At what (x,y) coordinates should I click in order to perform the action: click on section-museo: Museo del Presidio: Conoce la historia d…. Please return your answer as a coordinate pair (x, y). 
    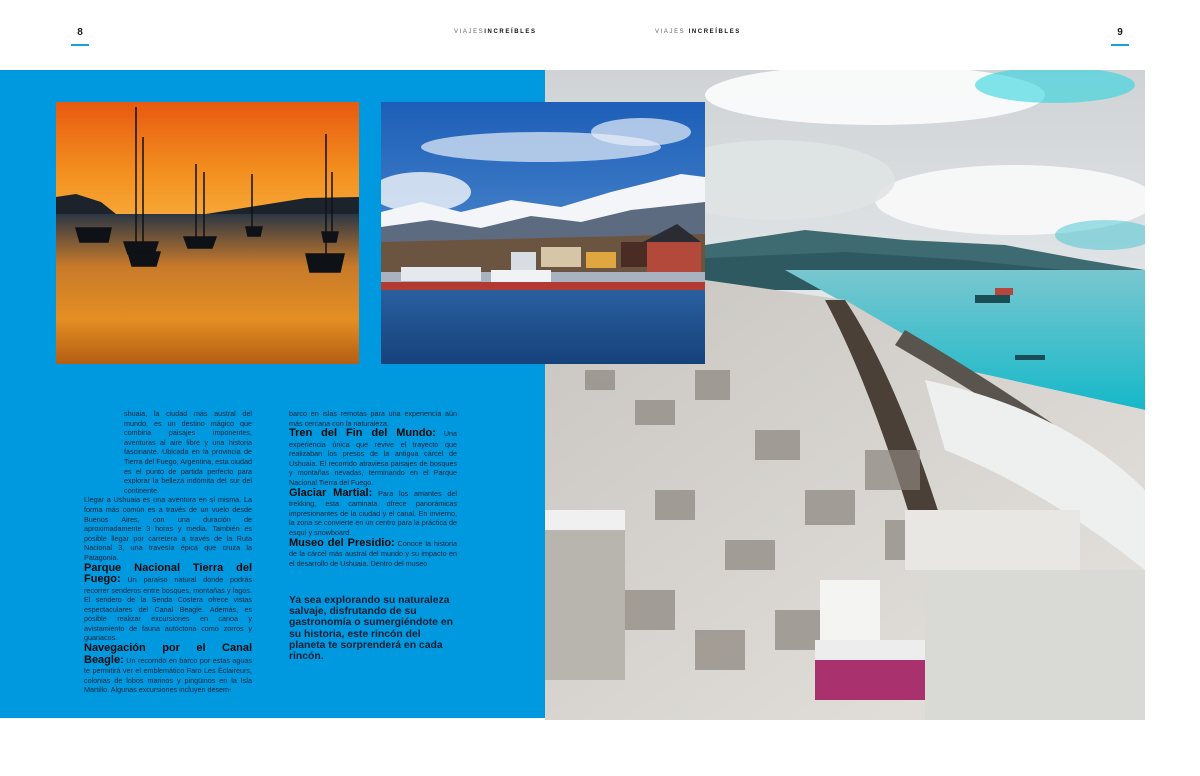
    Looking at the image, I should click on (373, 552).